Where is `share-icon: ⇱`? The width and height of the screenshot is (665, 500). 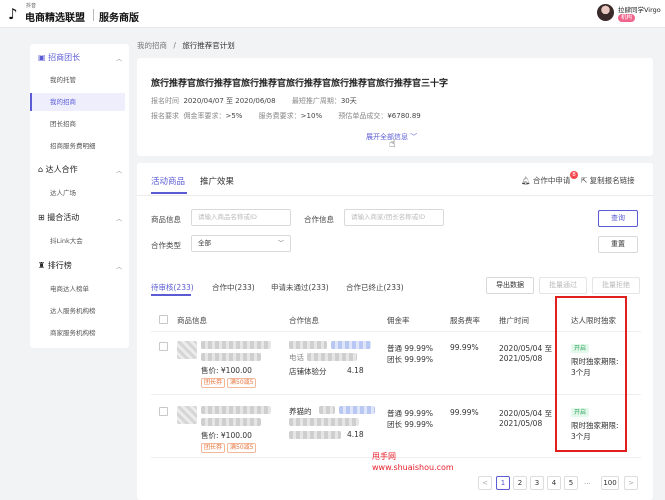
share-icon: ⇱ is located at coordinates (585, 180).